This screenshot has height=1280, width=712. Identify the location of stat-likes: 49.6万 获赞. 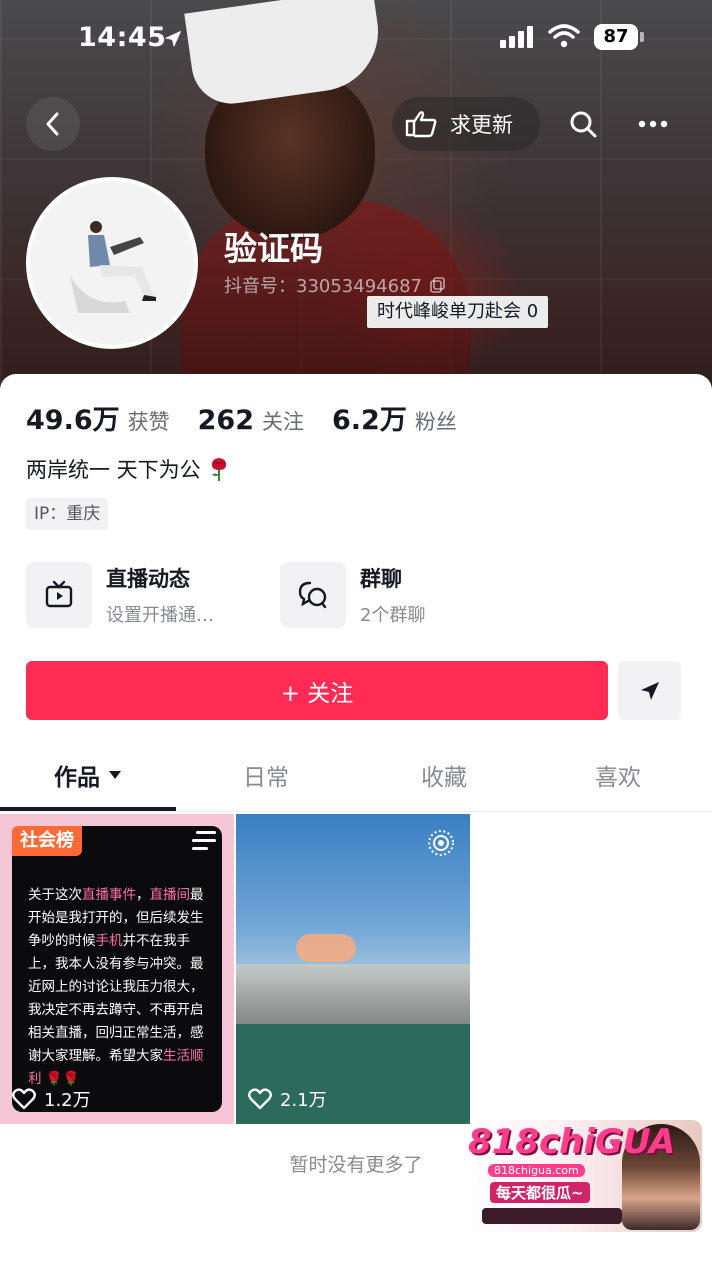
(98, 417).